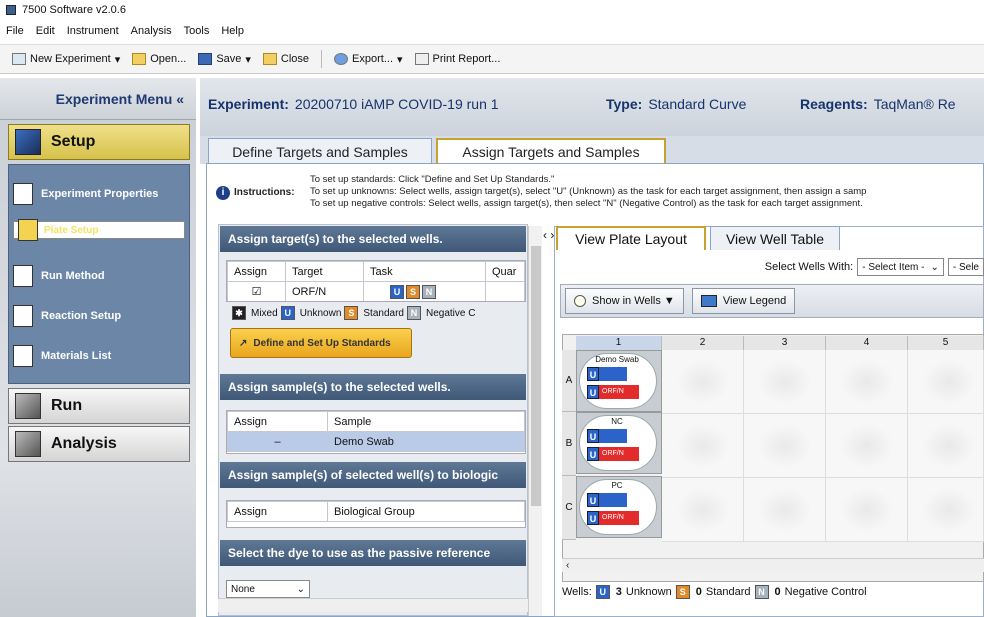  Describe the element at coordinates (624, 301) in the screenshot. I see `show-in-wells-button: Show in Wells ▼` at that location.